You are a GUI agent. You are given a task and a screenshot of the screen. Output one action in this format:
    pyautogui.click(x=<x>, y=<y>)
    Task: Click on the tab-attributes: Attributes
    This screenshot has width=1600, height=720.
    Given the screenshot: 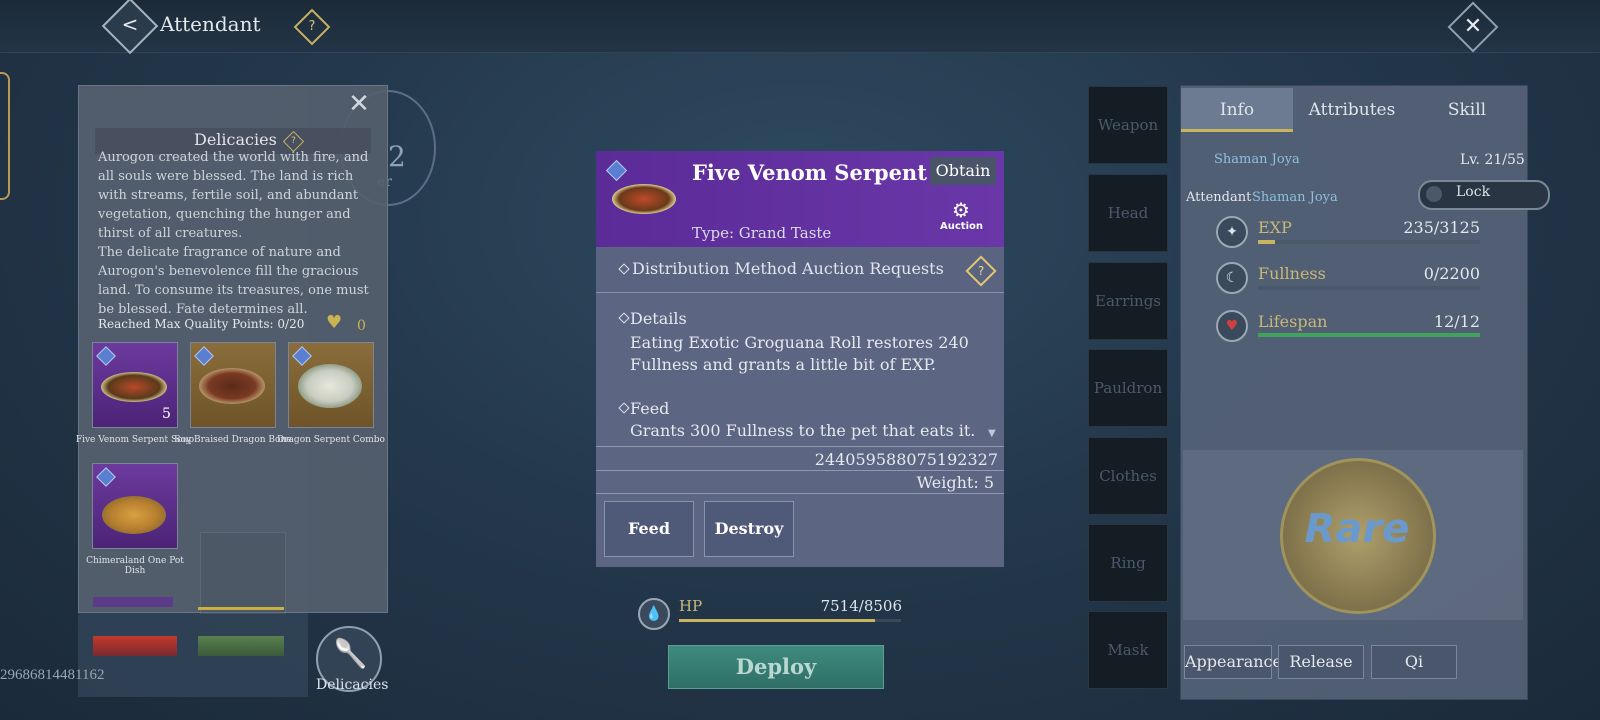 What is the action you would take?
    pyautogui.click(x=1352, y=110)
    